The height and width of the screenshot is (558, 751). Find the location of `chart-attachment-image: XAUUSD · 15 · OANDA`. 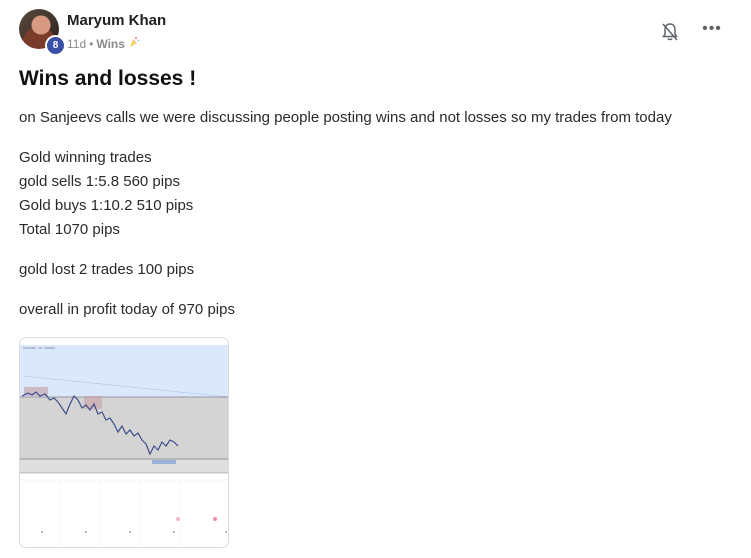

chart-attachment-image: XAUUSD · 15 · OANDA is located at coordinates (124, 442).